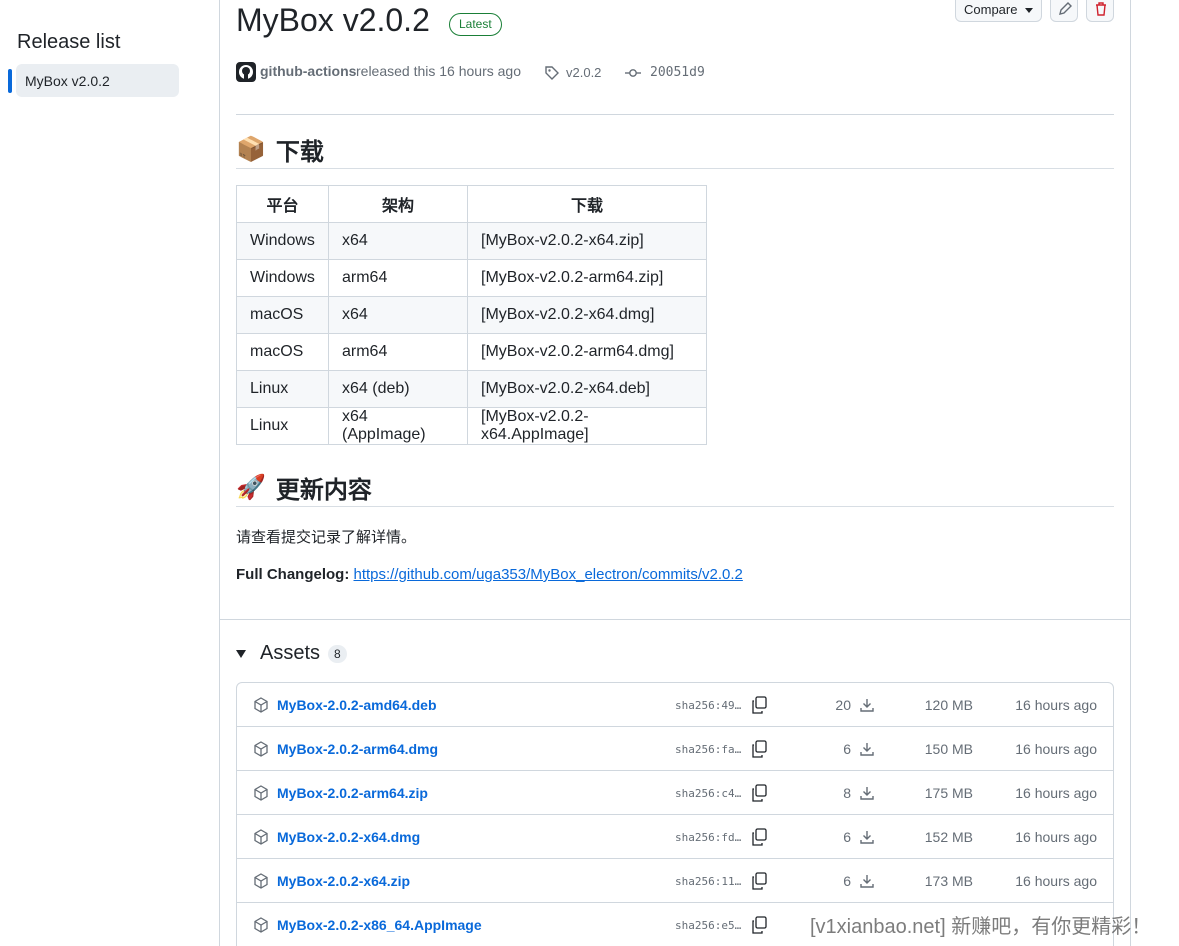 This screenshot has width=1179, height=946. Describe the element at coordinates (333, 20) in the screenshot. I see `release-title: MyBox v2.0.2` at that location.